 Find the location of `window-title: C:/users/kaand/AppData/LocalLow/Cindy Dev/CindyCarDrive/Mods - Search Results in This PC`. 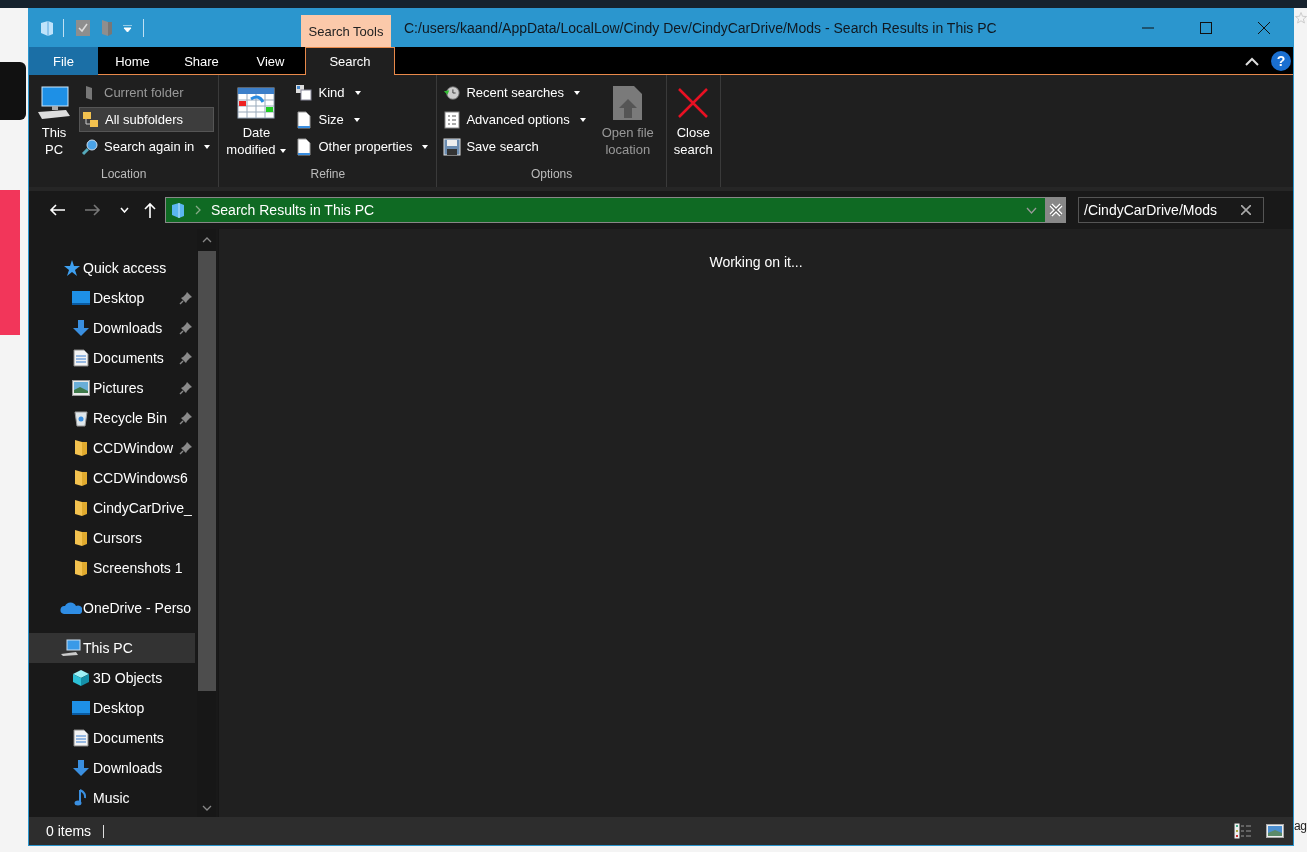

window-title: C:/users/kaand/AppData/LocalLow/Cindy Dev/CindyCarDrive/Mods - Search Results in This PC is located at coordinates (701, 28).